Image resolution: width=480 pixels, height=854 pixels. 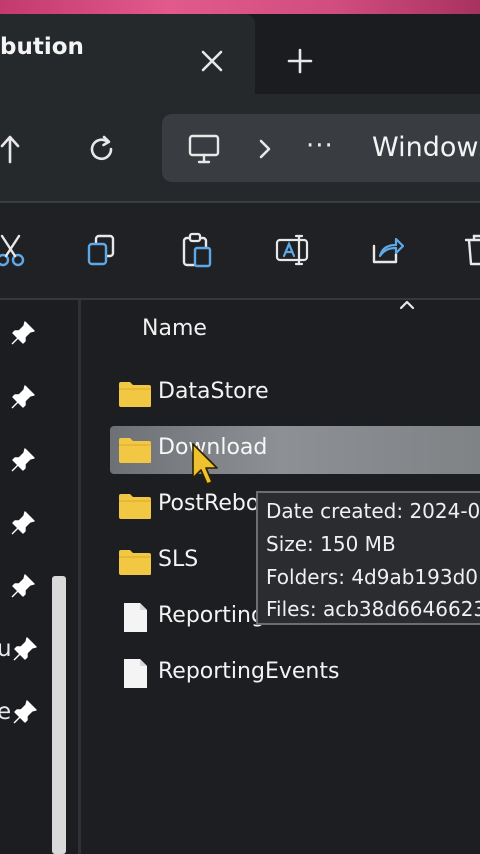 What do you see at coordinates (387, 250) in the screenshot?
I see `share-icon` at bounding box center [387, 250].